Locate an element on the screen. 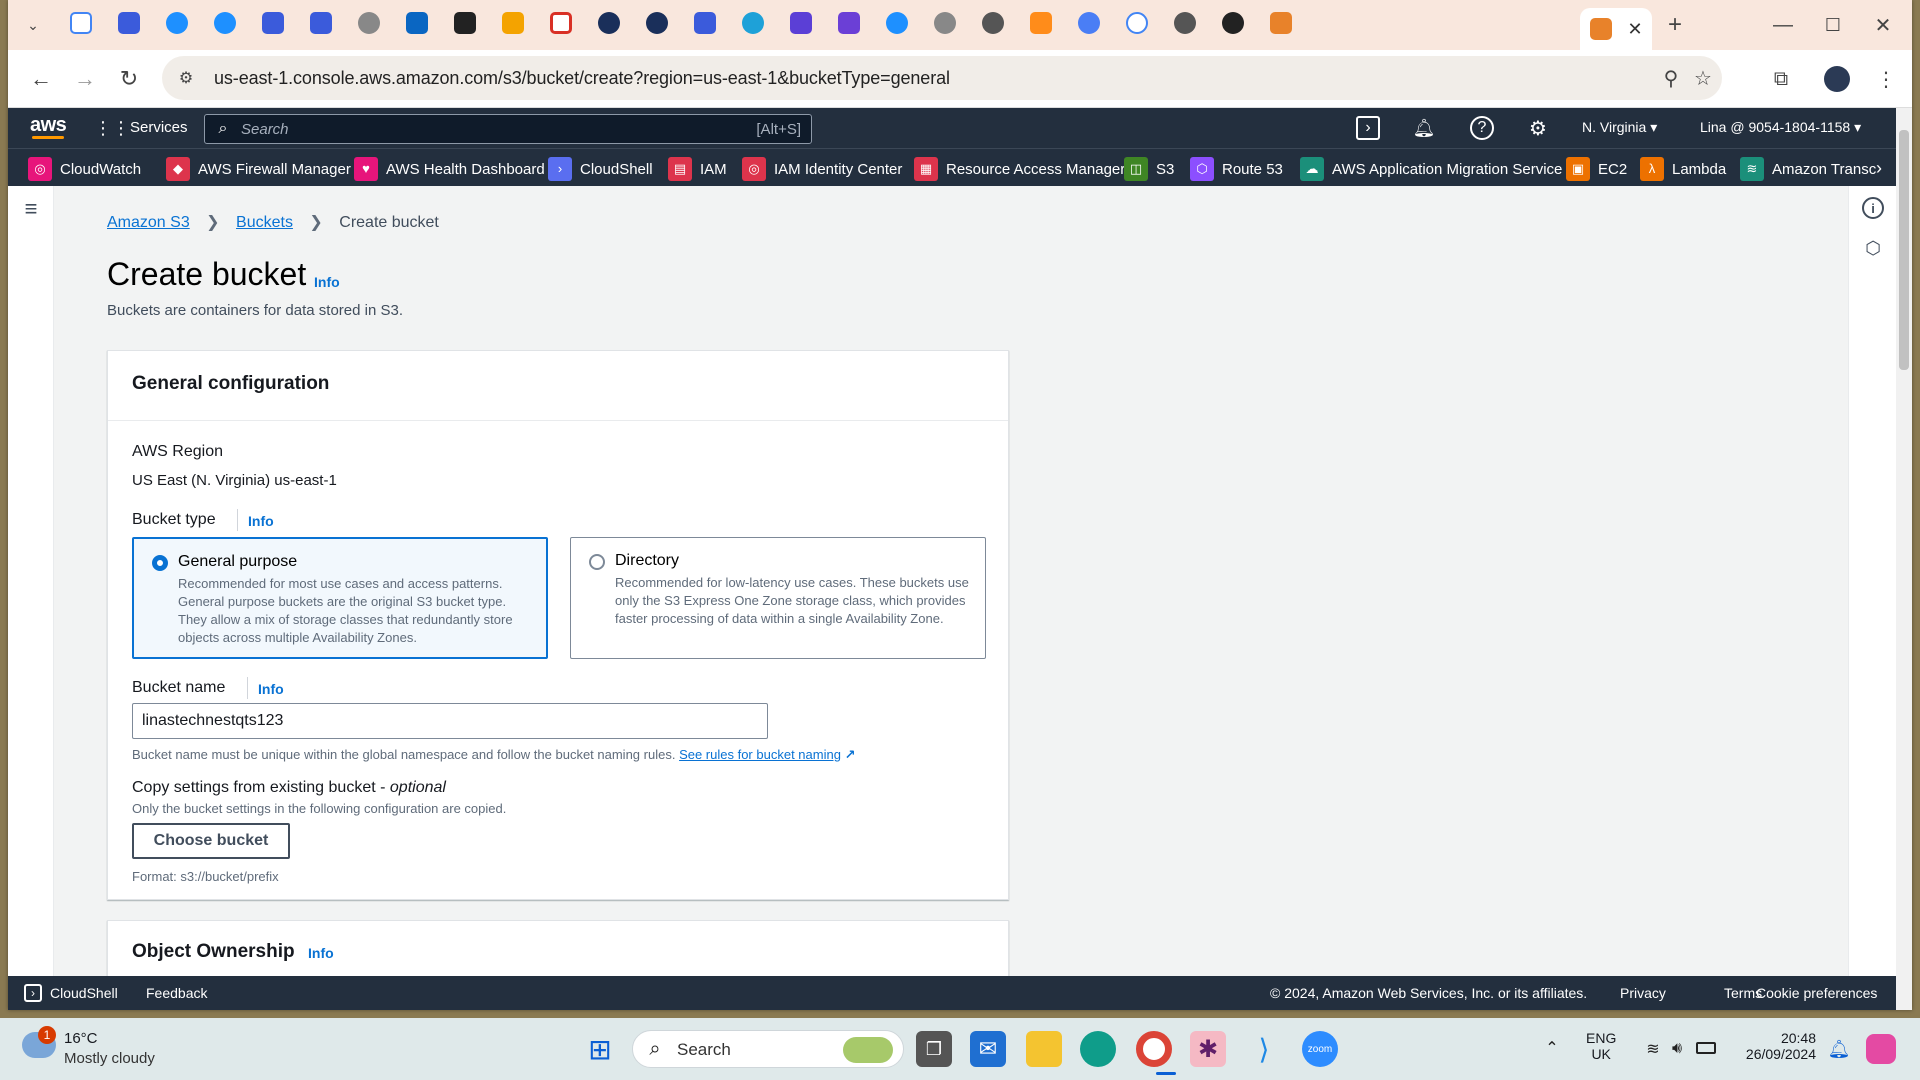  fav-amazon-transcribe: ≋ Amazon Transc is located at coordinates (1808, 169).